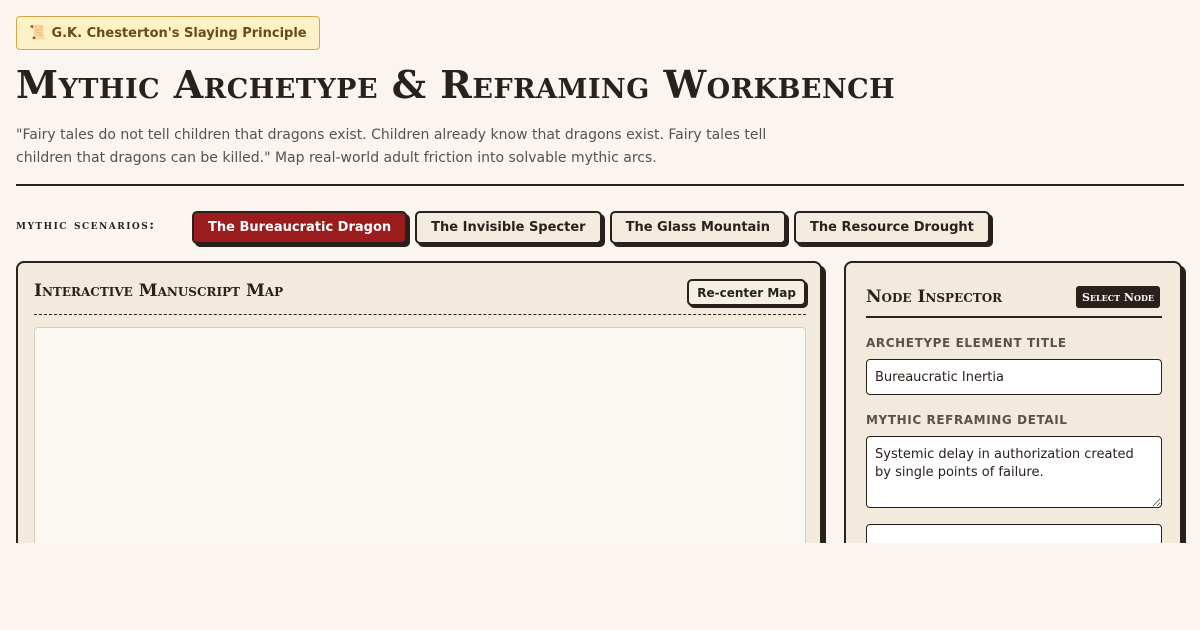 The width and height of the screenshot is (1200, 630). What do you see at coordinates (159, 291) in the screenshot?
I see `map-title: Interactive Manuscript Map` at bounding box center [159, 291].